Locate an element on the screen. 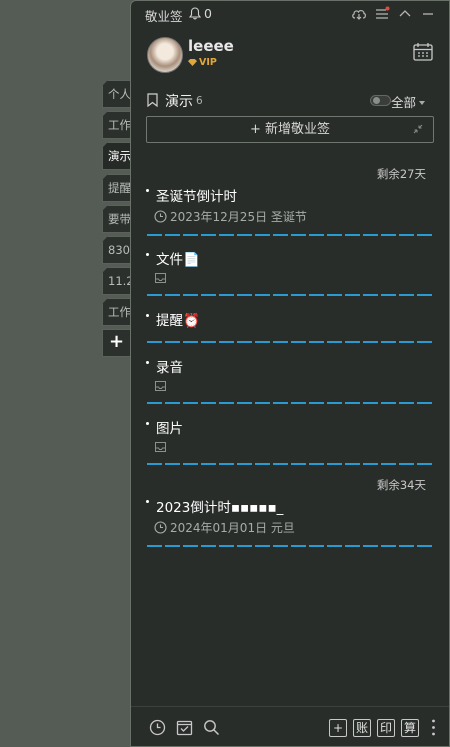 The width and height of the screenshot is (450, 747). avatar is located at coordinates (165, 55).